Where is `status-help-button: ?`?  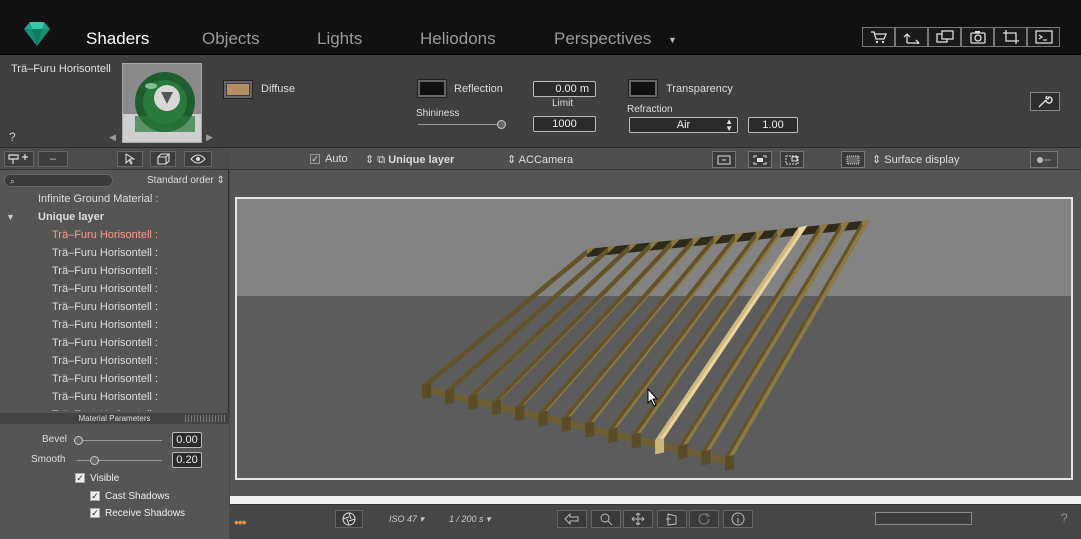
status-help-button: ? is located at coordinates (1064, 518).